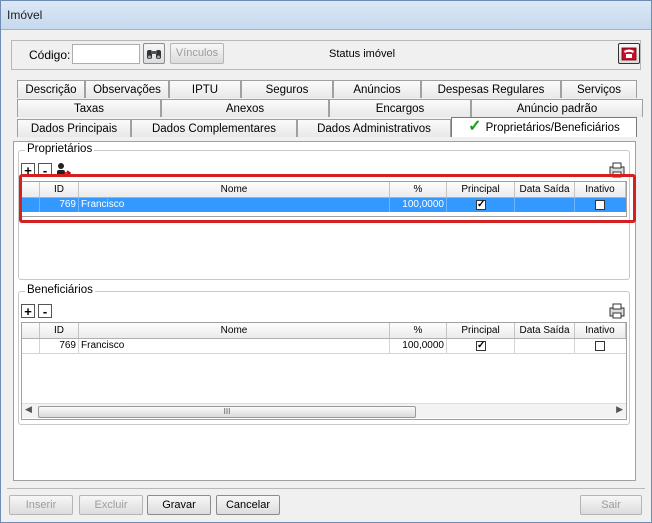 This screenshot has width=652, height=523. I want to click on binoculars-icon, so click(154, 54).